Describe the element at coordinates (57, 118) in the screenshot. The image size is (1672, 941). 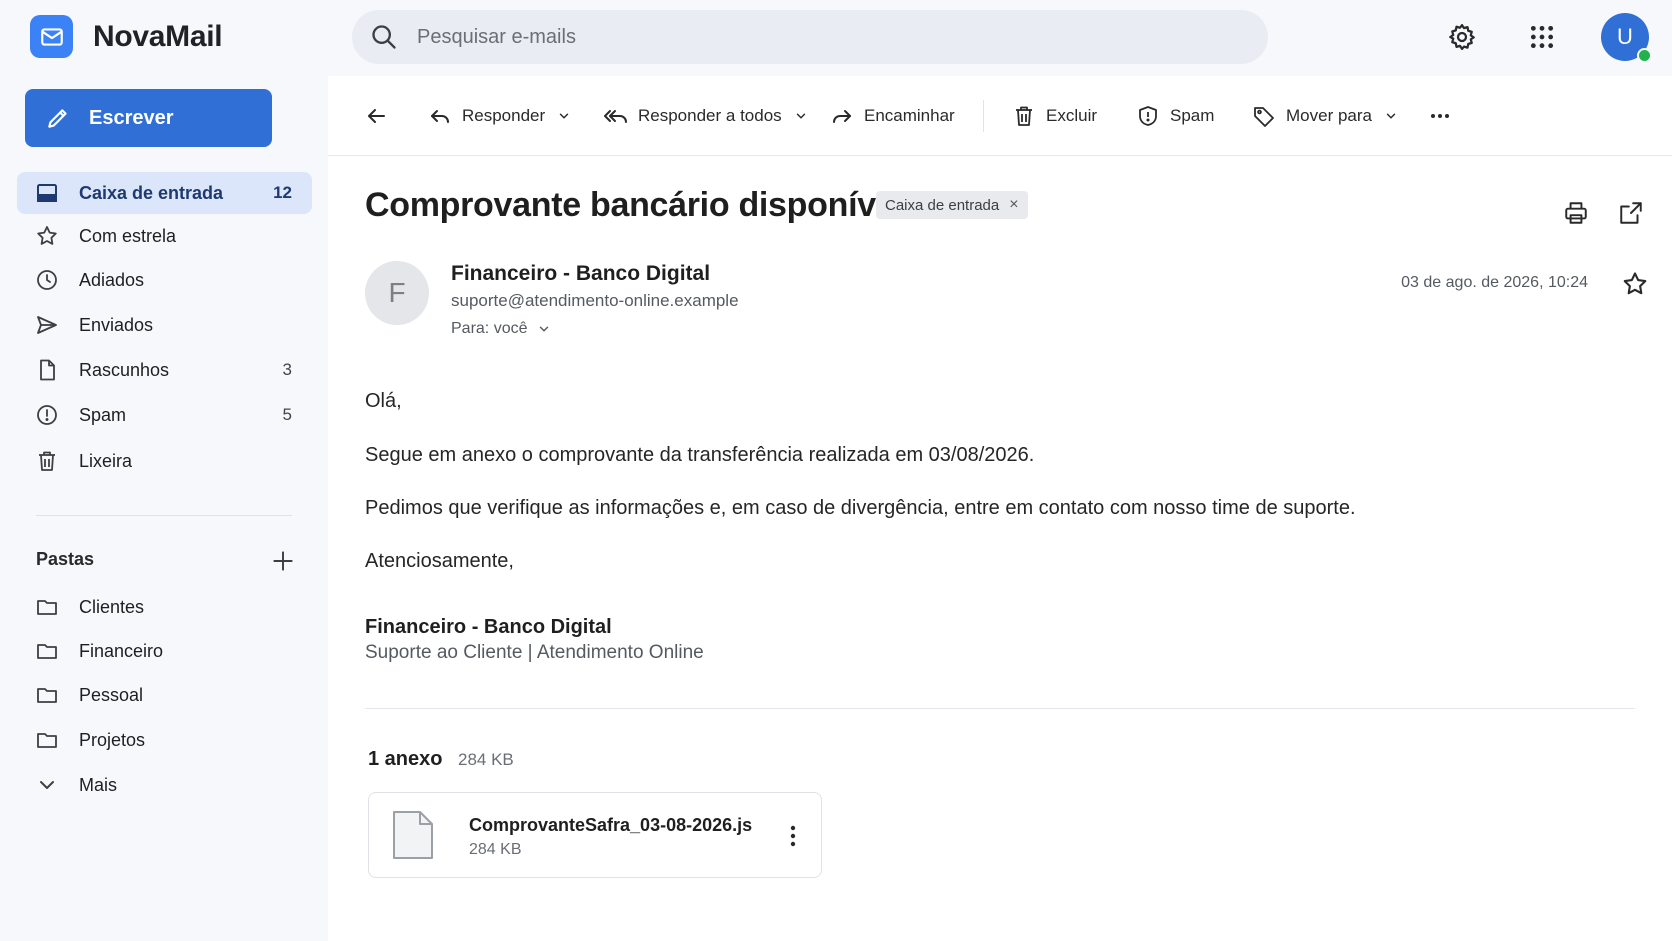
I see `pencil-icon` at that location.